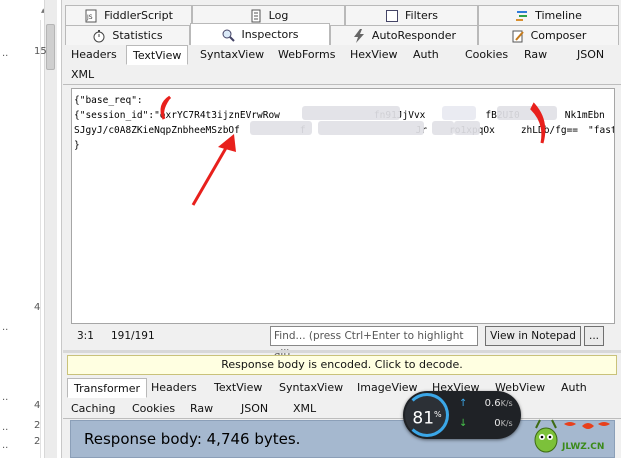 The width and height of the screenshot is (621, 458). Describe the element at coordinates (463, 403) in the screenshot. I see `upload-arrow-icon: ↑` at that location.